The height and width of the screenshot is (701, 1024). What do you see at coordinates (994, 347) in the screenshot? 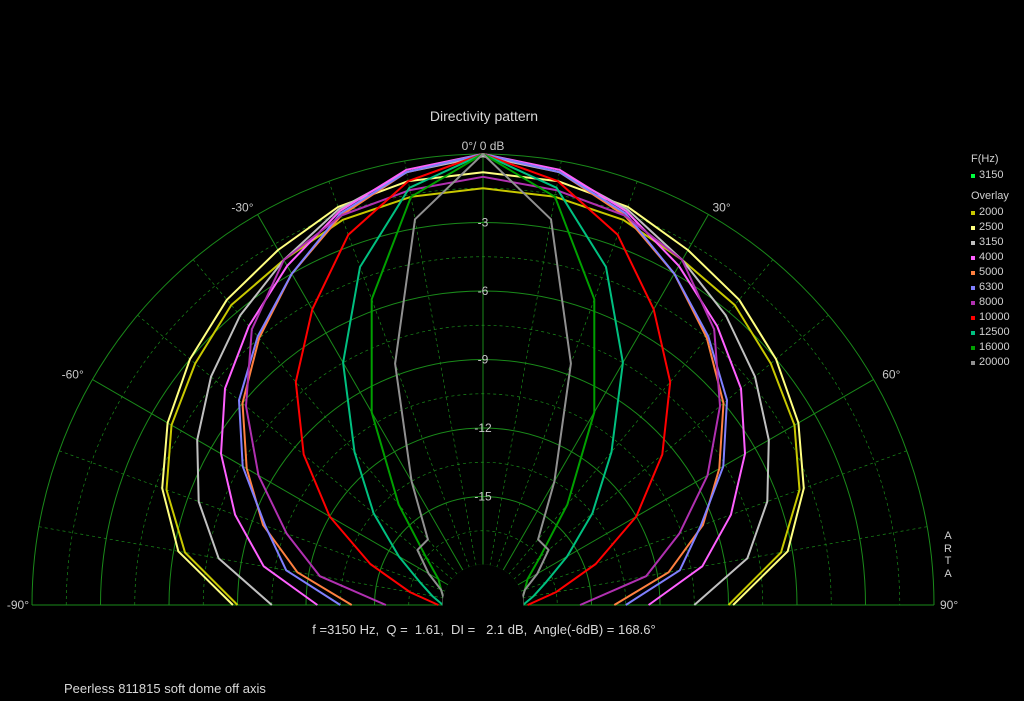
I see `legend-label: 16000` at bounding box center [994, 347].